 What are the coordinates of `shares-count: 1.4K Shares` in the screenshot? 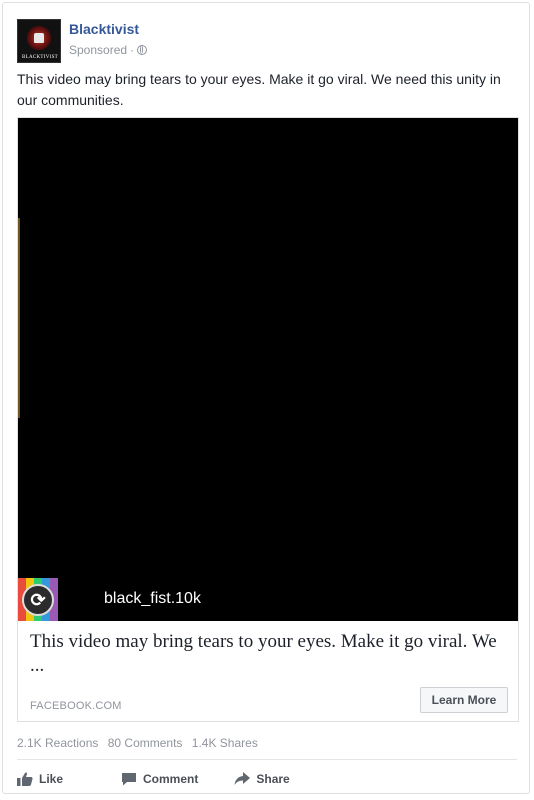 It's located at (225, 743).